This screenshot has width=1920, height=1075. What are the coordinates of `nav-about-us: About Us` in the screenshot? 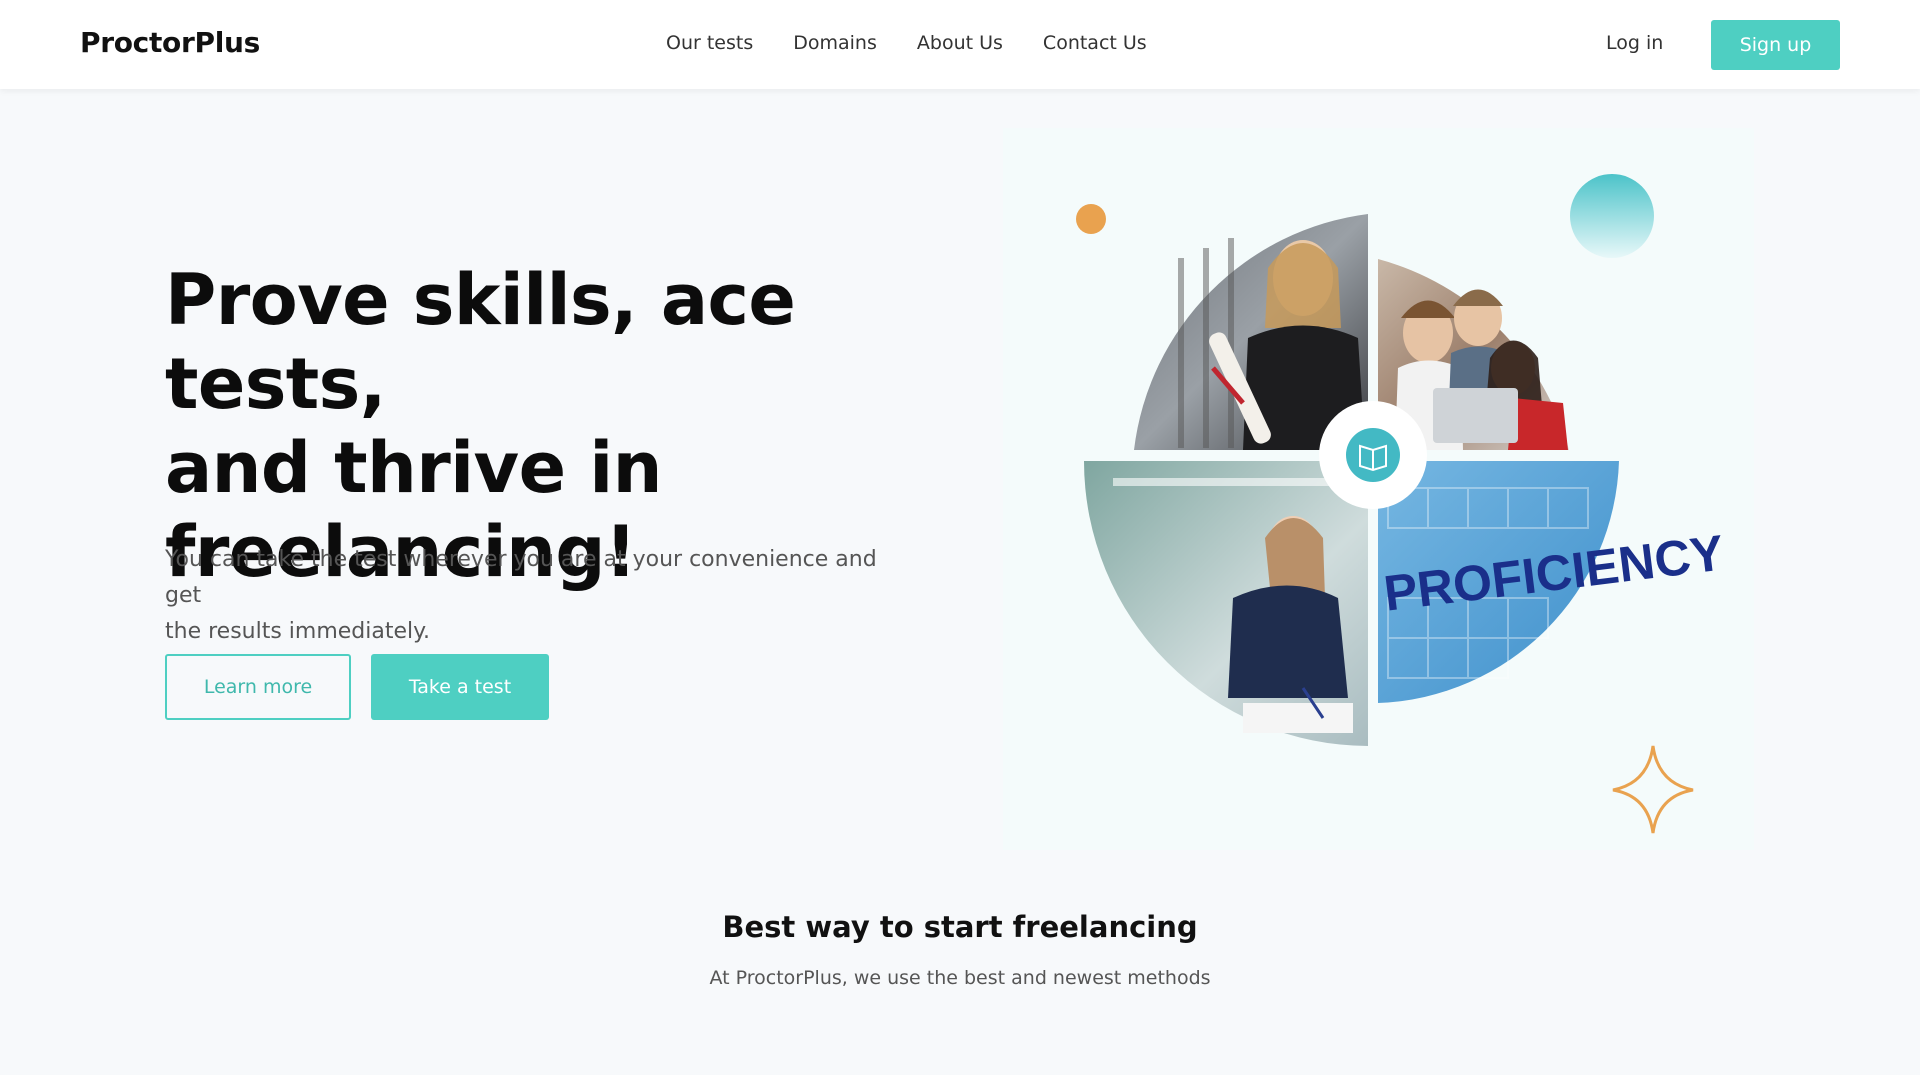 It's located at (960, 43).